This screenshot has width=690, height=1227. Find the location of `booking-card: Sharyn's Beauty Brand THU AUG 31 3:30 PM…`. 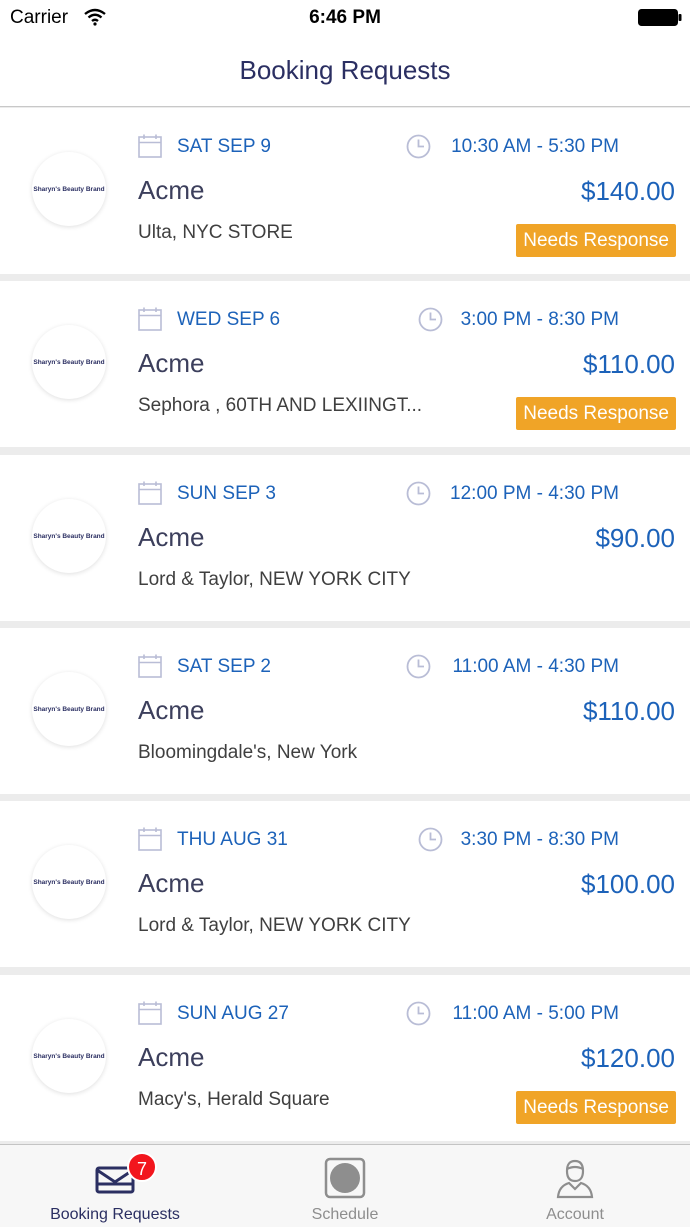

booking-card: Sharyn's Beauty Brand THU AUG 31 3:30 PM… is located at coordinates (345, 884).